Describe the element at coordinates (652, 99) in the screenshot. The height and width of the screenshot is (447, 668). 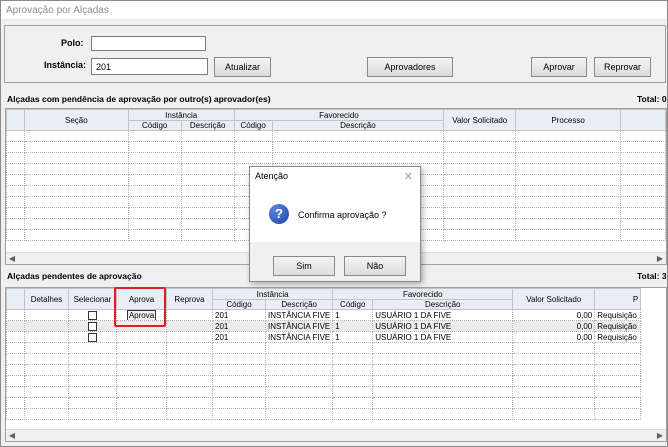
I see `pending-others-total: Total: 0` at that location.